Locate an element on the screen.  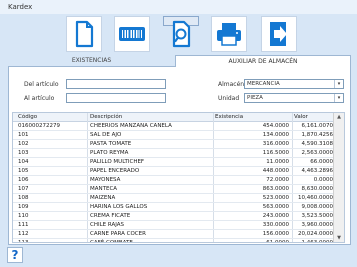
cell-descripcion: MAYONESA is located at coordinates (105, 180).